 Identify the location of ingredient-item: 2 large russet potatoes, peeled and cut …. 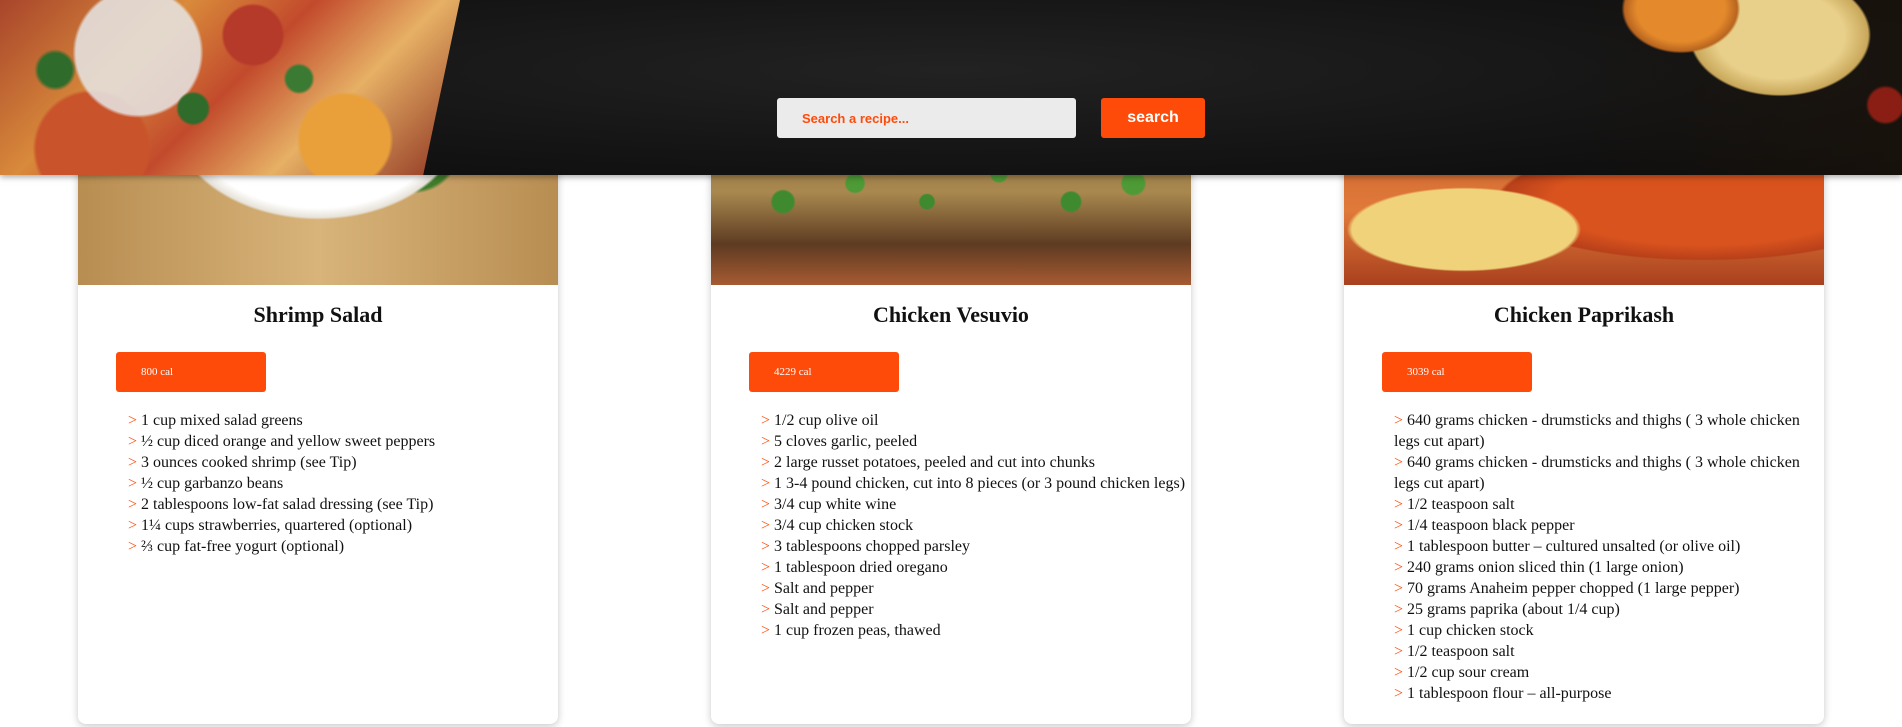
(973, 462).